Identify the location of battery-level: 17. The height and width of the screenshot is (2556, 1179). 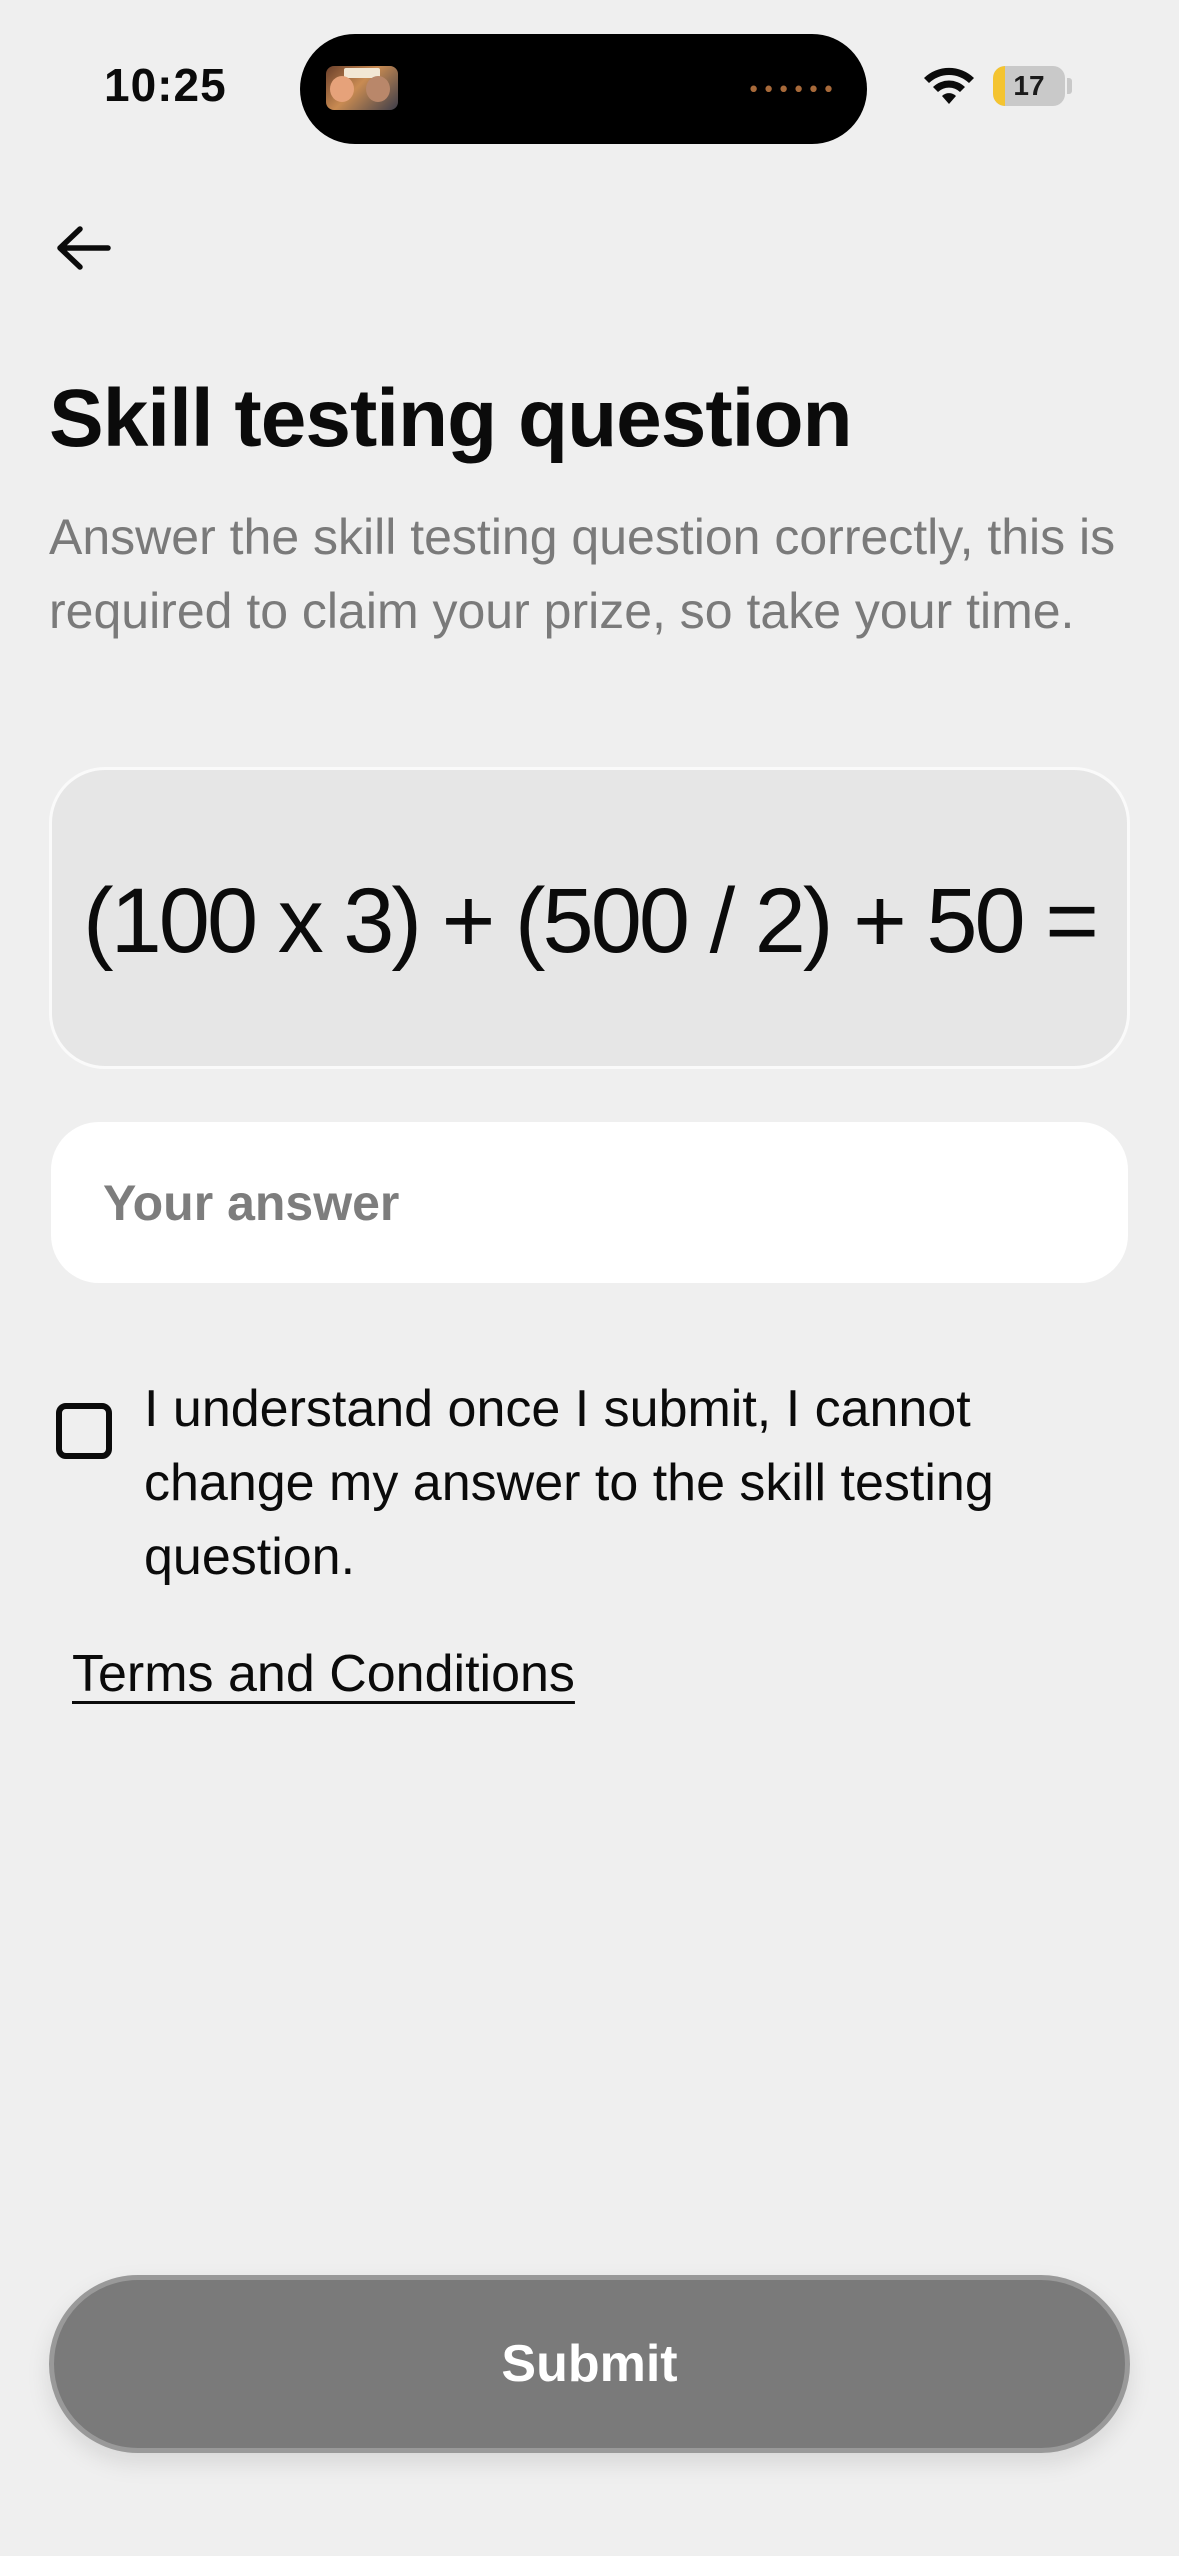
(1029, 85).